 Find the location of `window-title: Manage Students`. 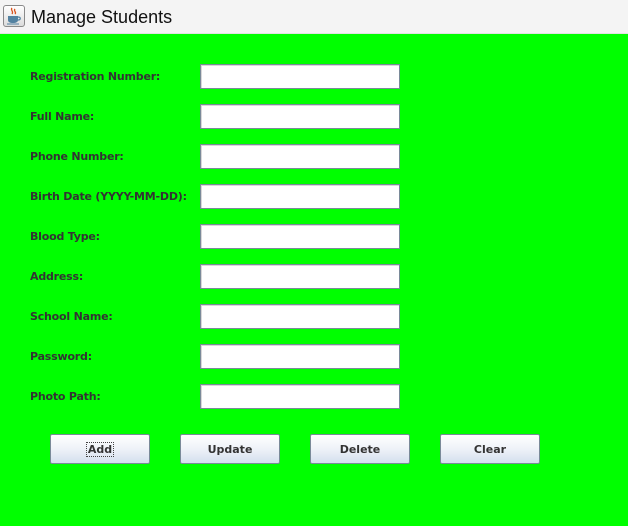

window-title: Manage Students is located at coordinates (102, 17).